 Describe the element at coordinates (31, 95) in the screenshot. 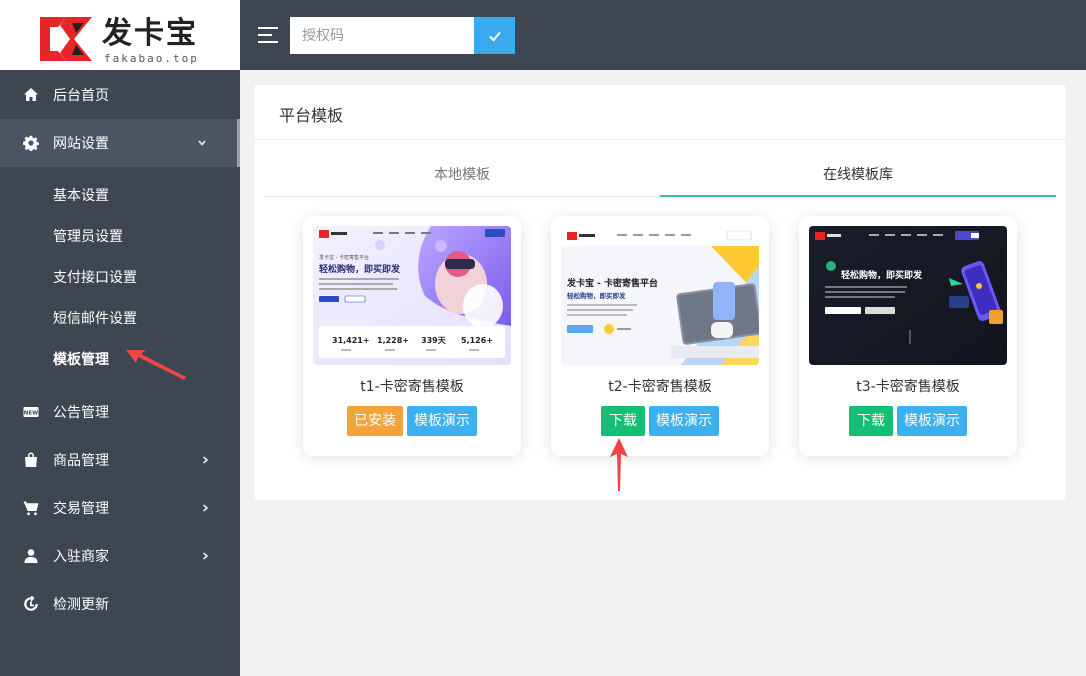

I see `home-icon` at that location.